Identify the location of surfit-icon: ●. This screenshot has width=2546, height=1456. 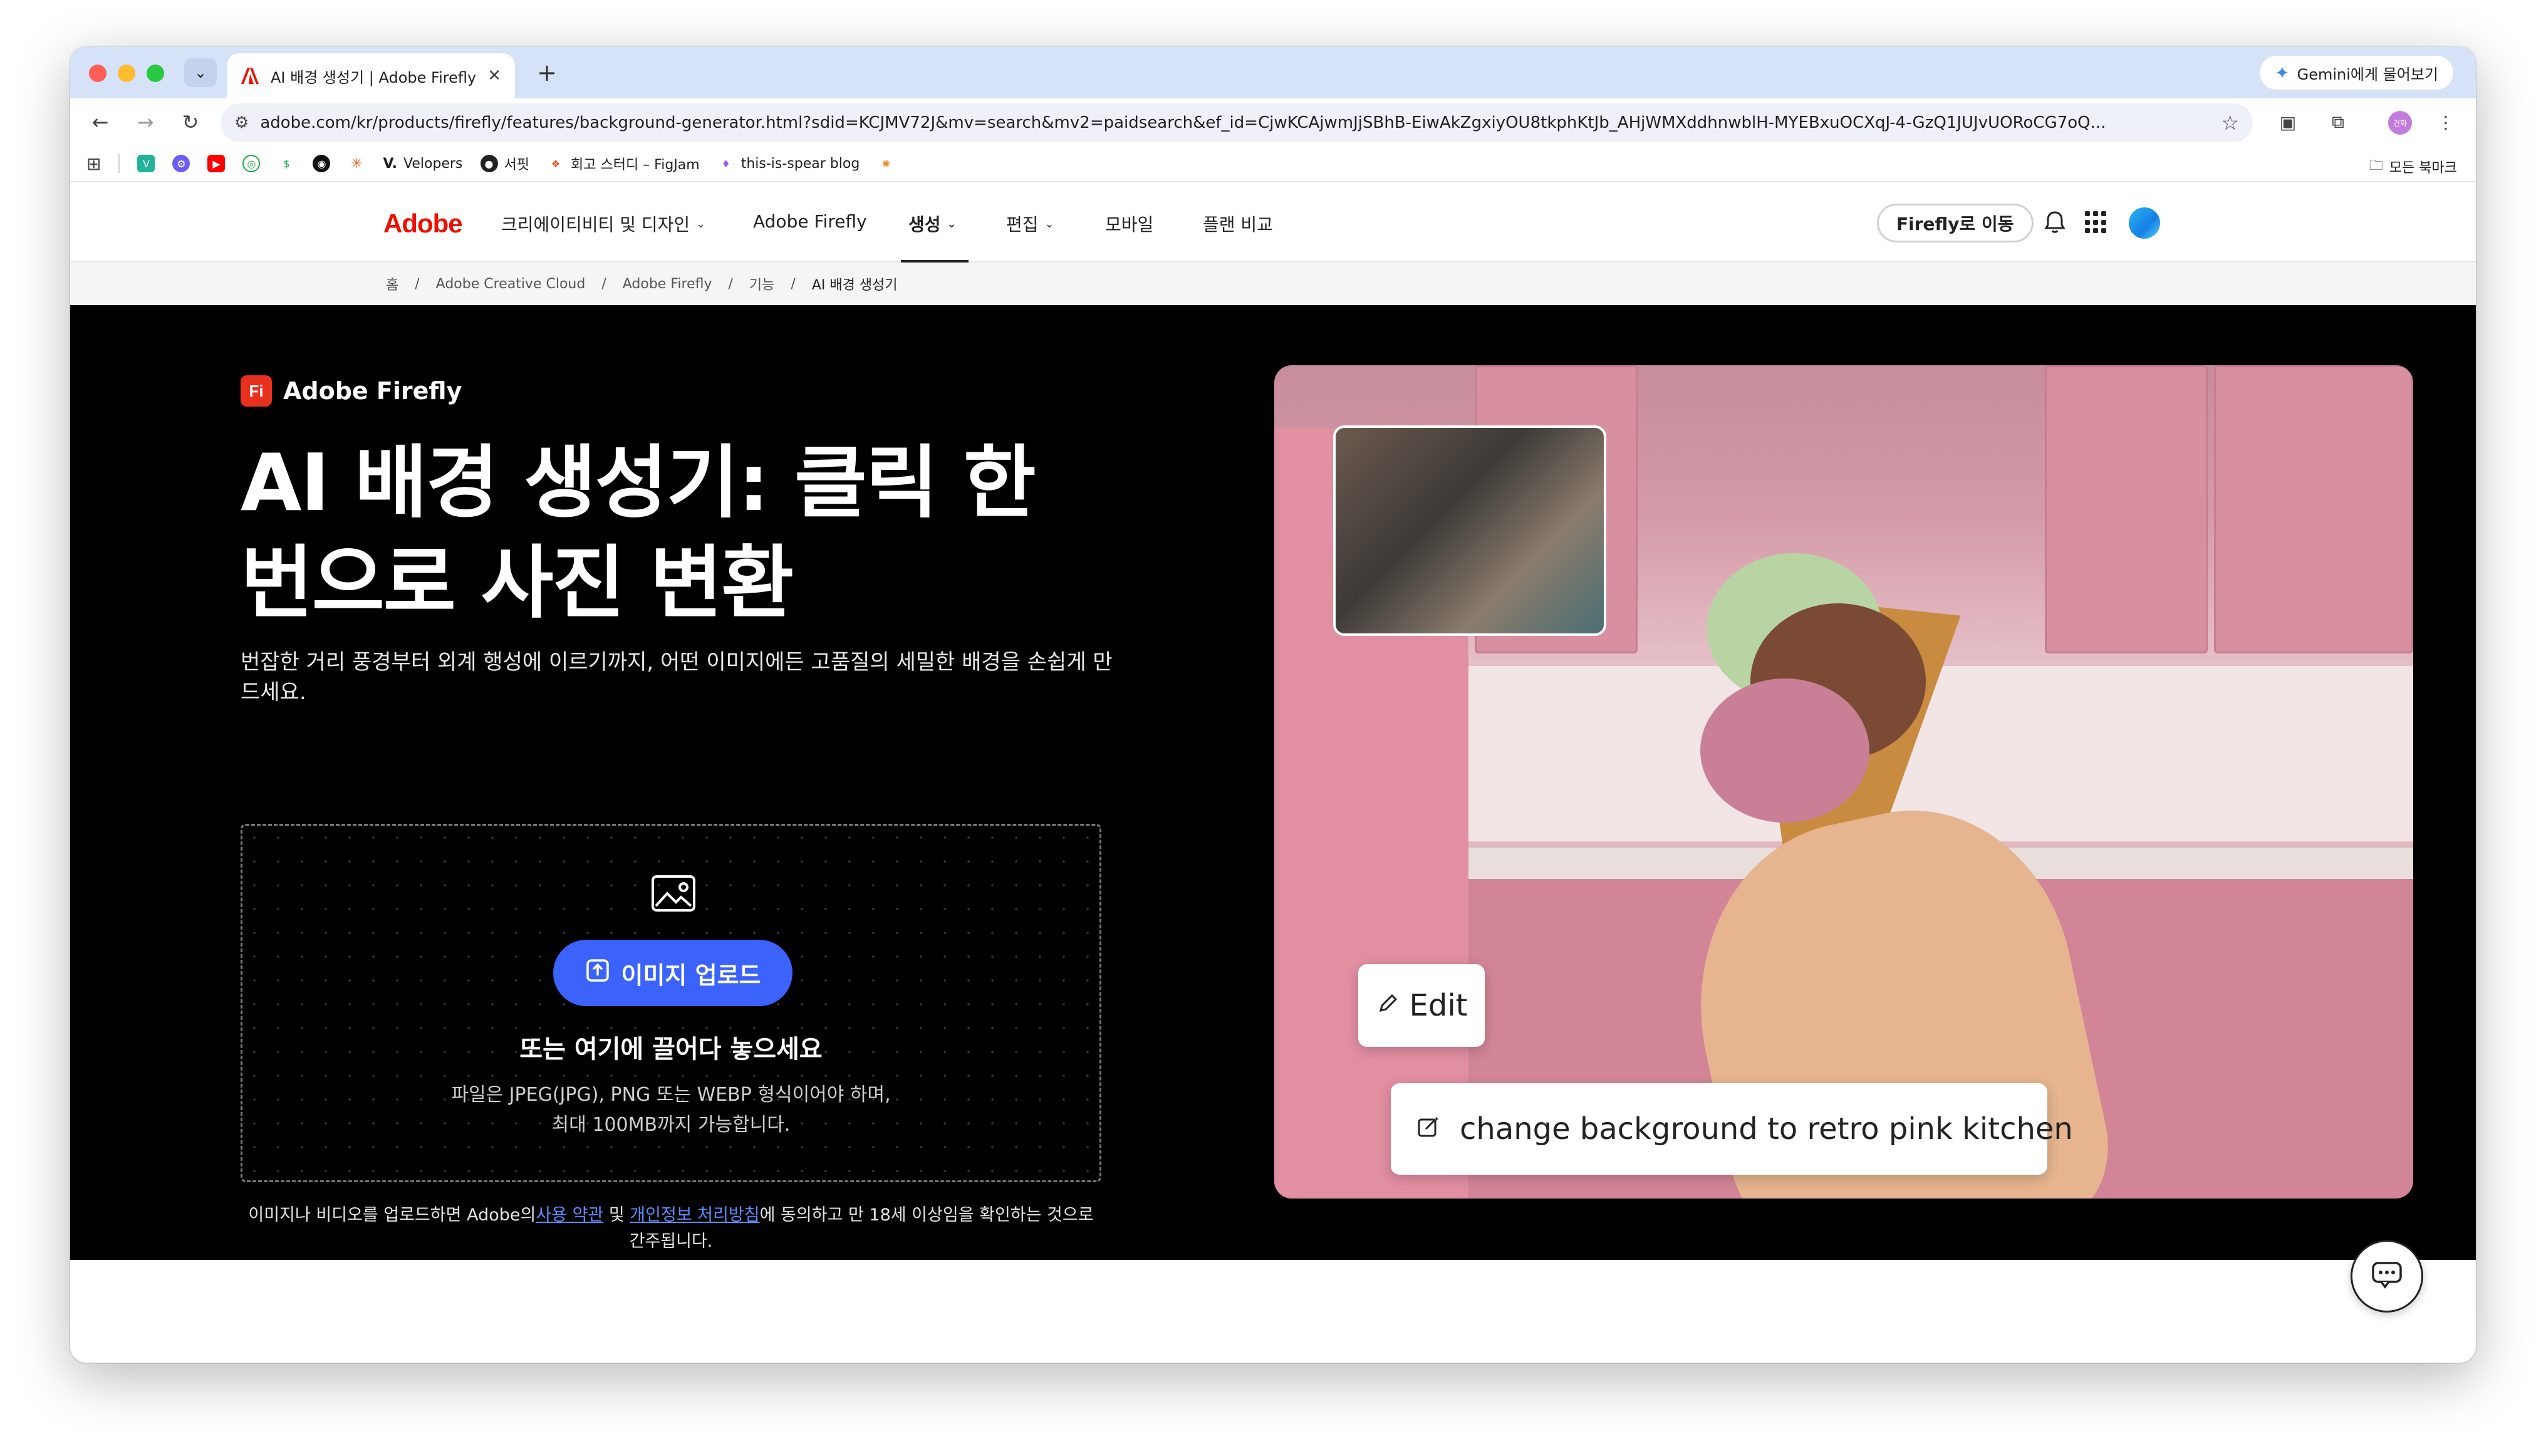
(489, 164).